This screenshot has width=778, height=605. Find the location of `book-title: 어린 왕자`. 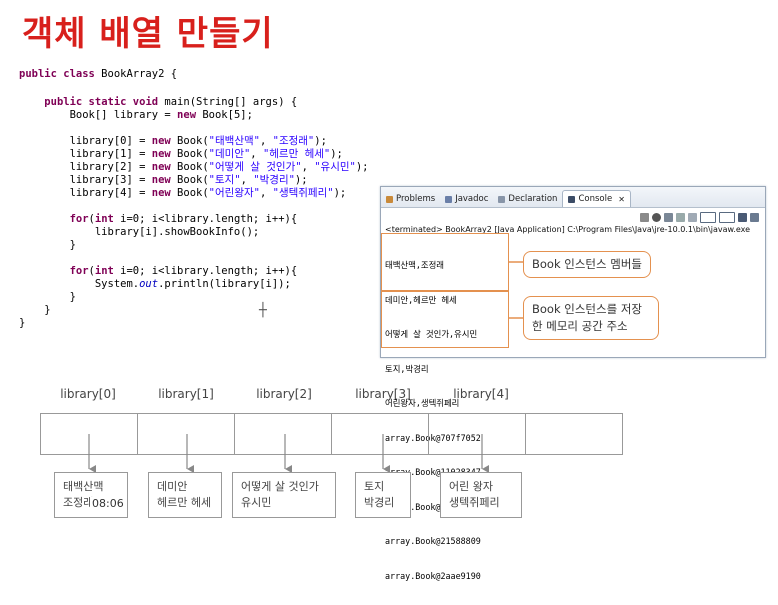

book-title: 어린 왕자 is located at coordinates (471, 486).